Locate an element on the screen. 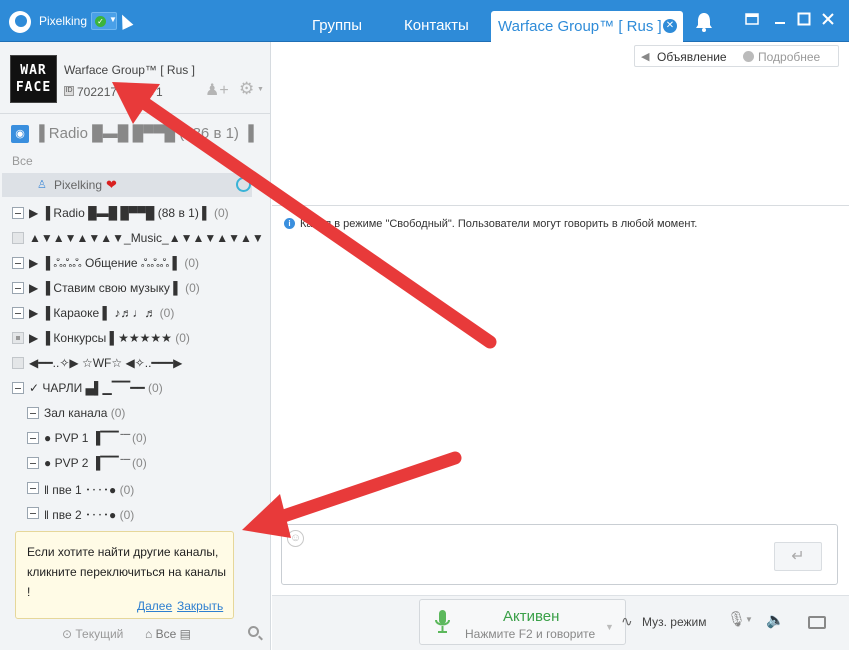  announcement-button: Объявление is located at coordinates (692, 57).